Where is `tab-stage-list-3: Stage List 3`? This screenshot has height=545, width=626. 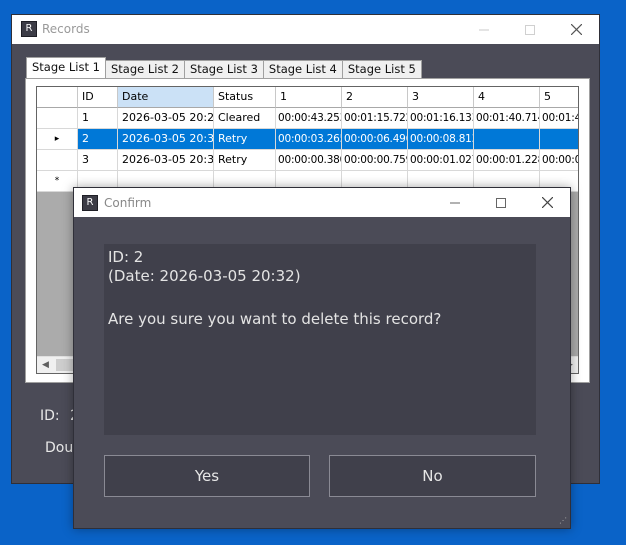 tab-stage-list-3: Stage List 3 is located at coordinates (223, 69).